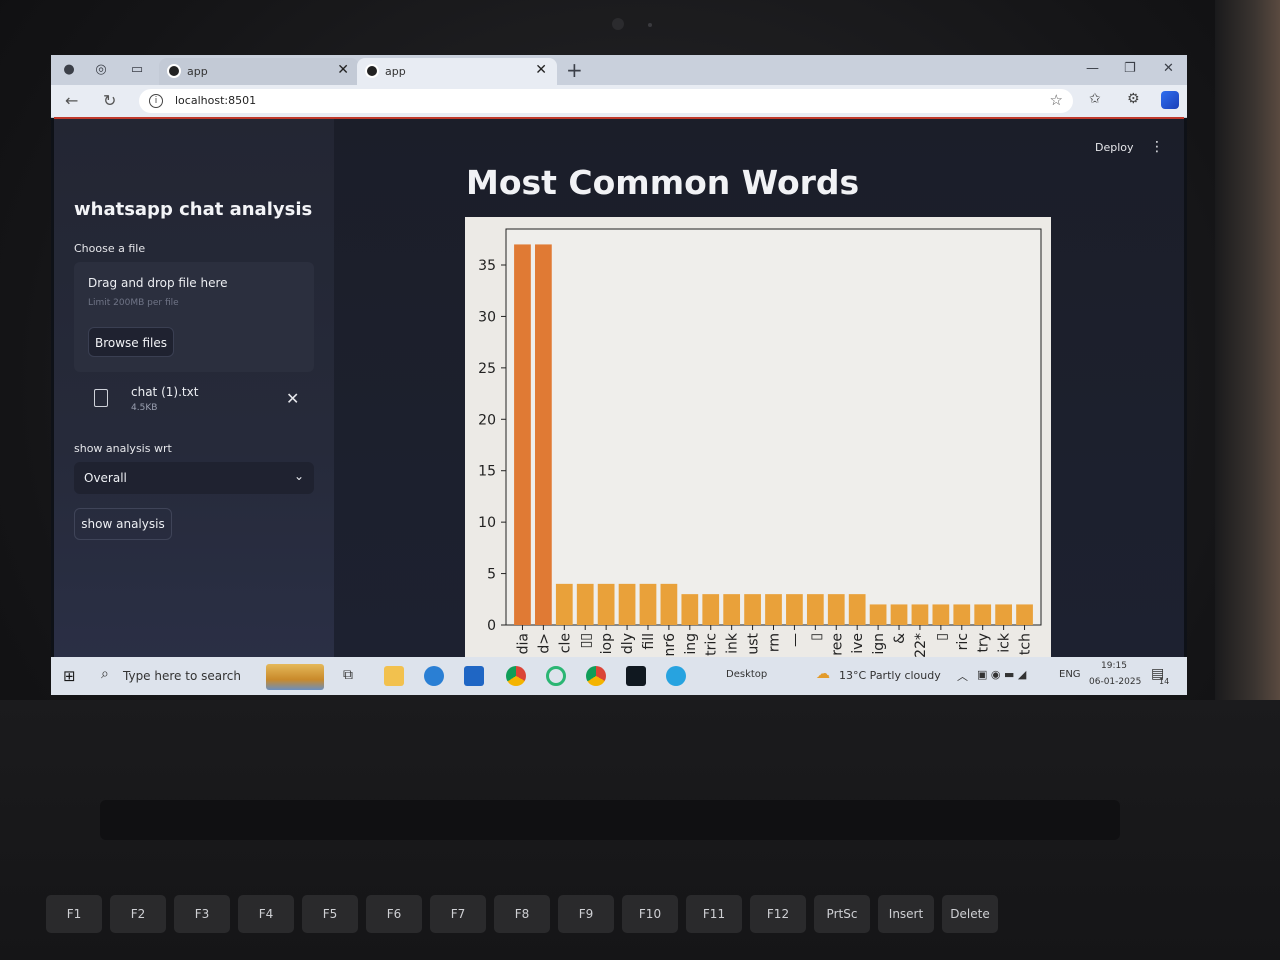  Describe the element at coordinates (1114, 666) in the screenshot. I see `clock-time: 19:15` at that location.